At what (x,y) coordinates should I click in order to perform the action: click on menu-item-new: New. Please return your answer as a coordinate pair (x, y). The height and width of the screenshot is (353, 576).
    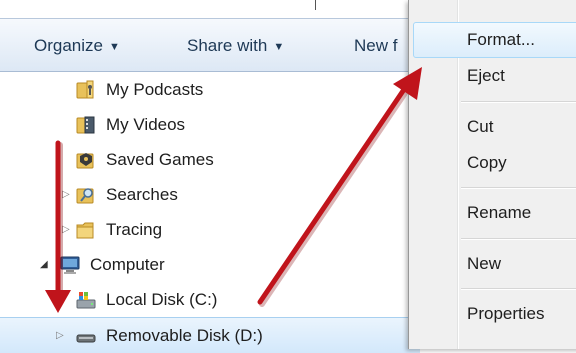
    Looking at the image, I should click on (484, 264).